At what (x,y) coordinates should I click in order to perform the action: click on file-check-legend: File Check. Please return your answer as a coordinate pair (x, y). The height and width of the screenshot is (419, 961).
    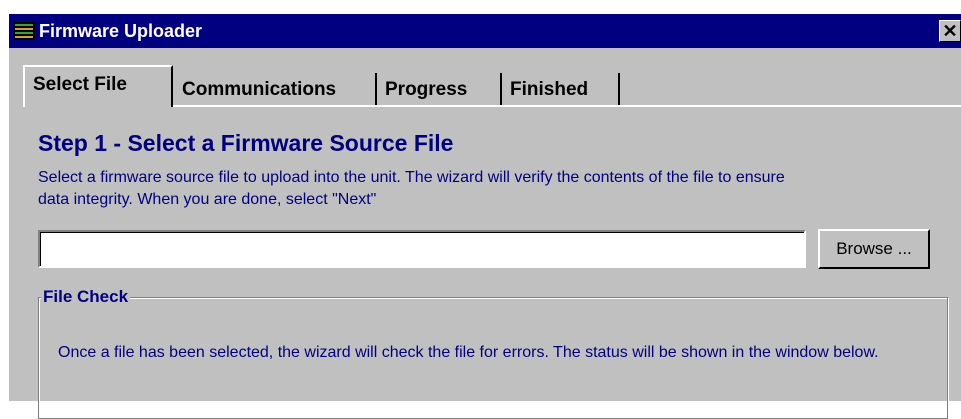
    Looking at the image, I should click on (86, 297).